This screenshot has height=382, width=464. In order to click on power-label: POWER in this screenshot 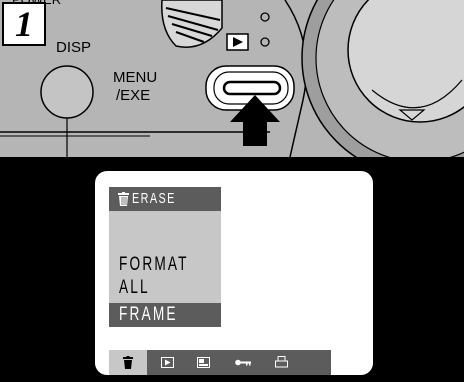, I will do `click(36, 4)`.